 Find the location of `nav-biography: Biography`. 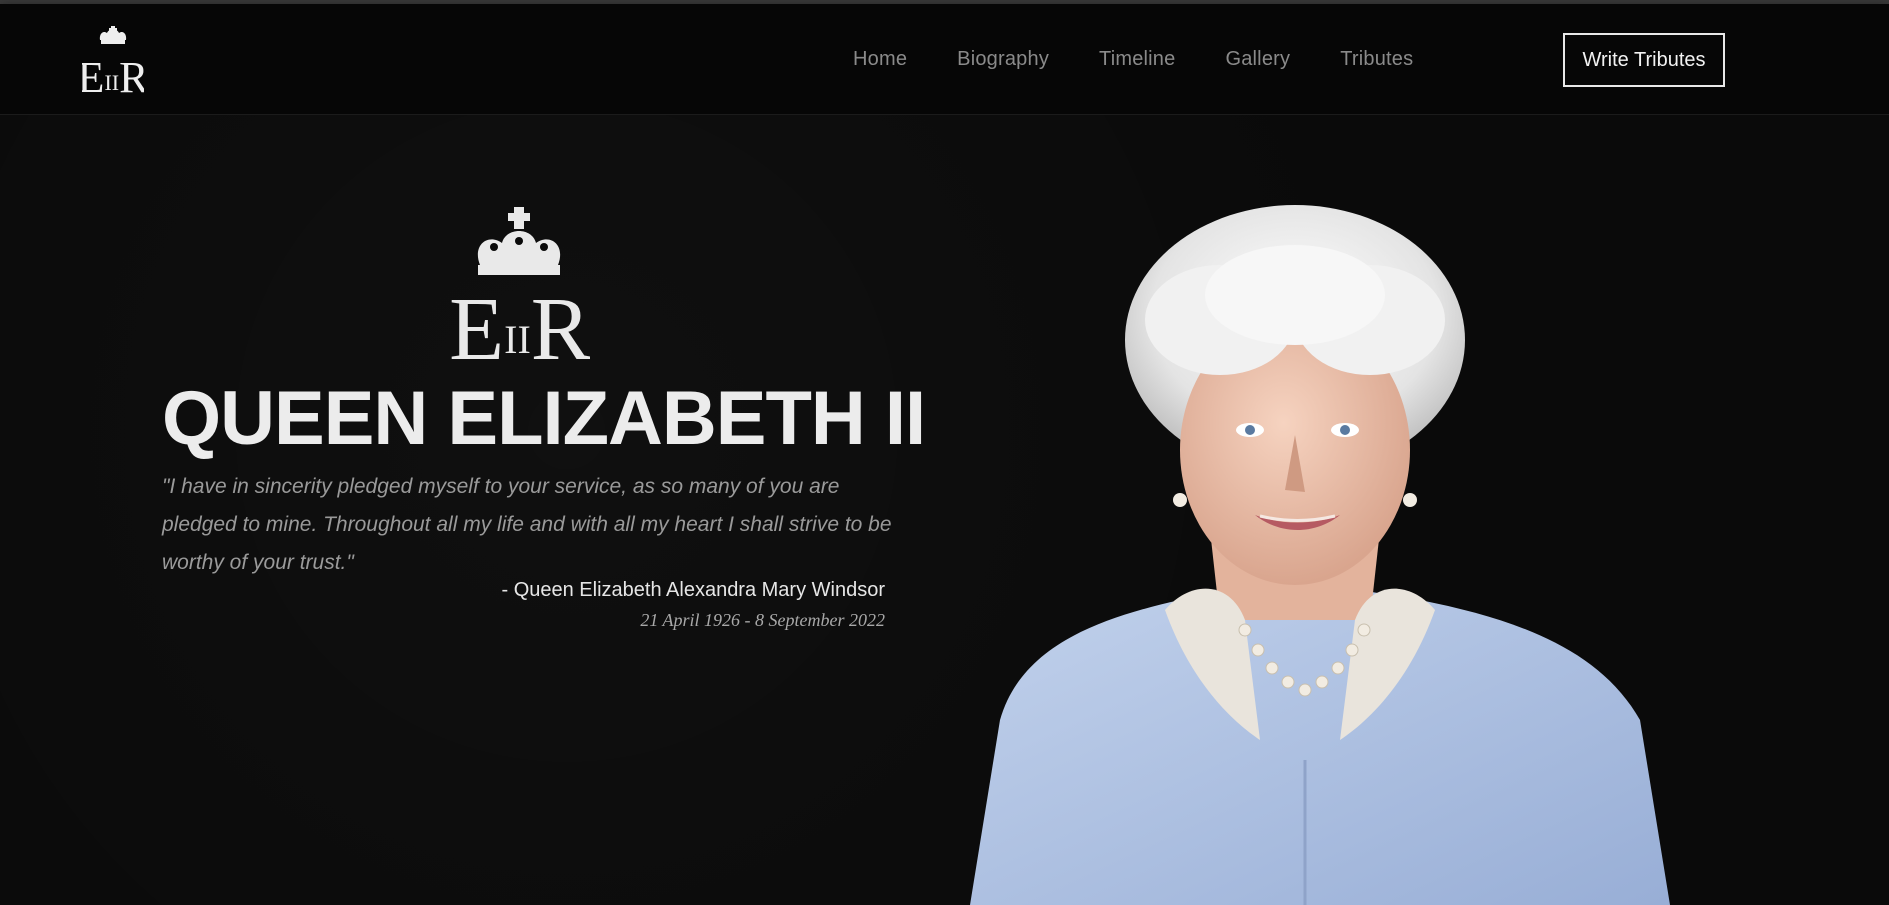

nav-biography: Biography is located at coordinates (1003, 59).